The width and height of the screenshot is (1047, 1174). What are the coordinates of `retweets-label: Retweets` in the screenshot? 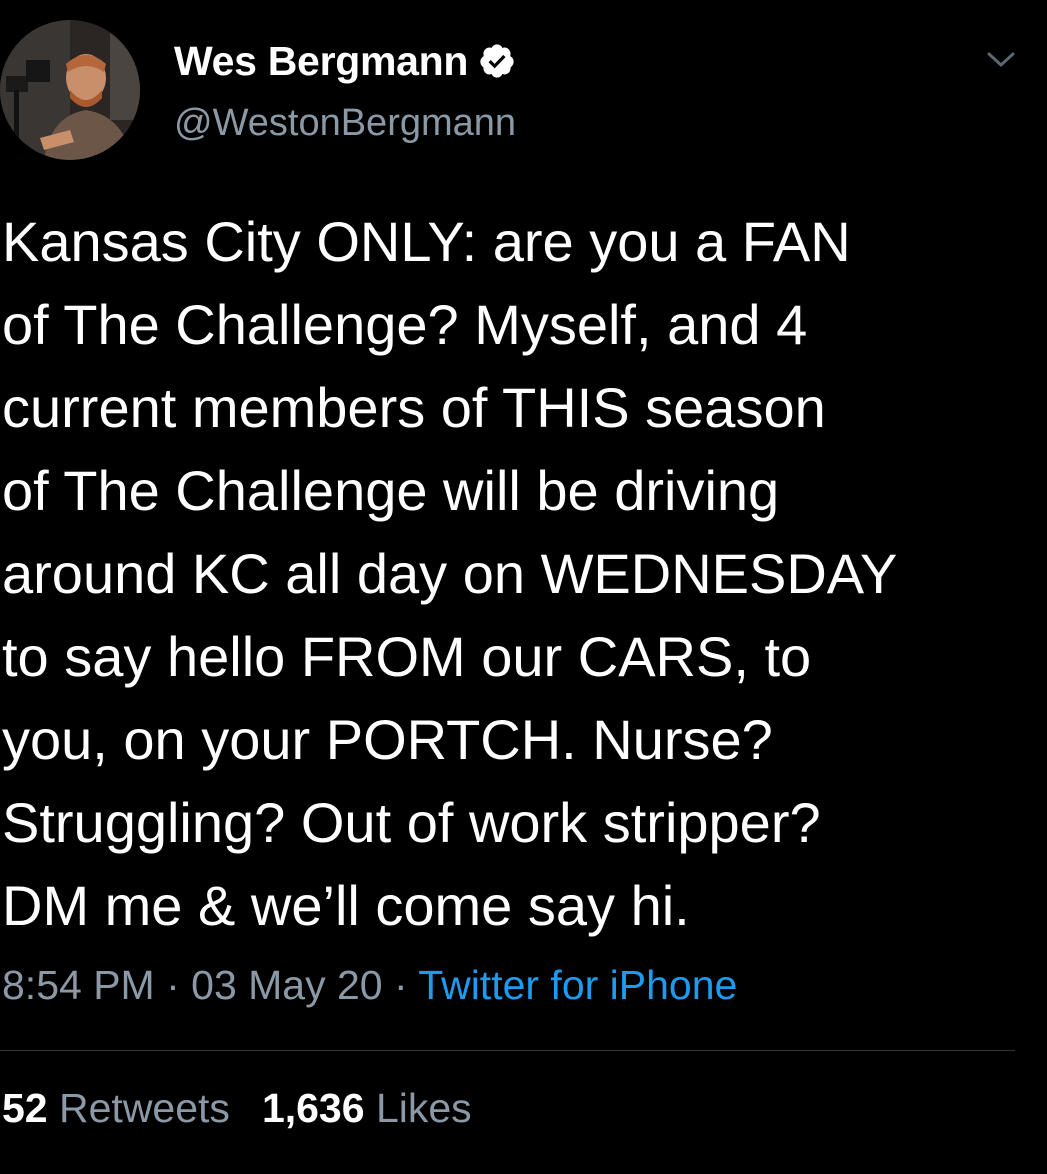 It's located at (144, 1108).